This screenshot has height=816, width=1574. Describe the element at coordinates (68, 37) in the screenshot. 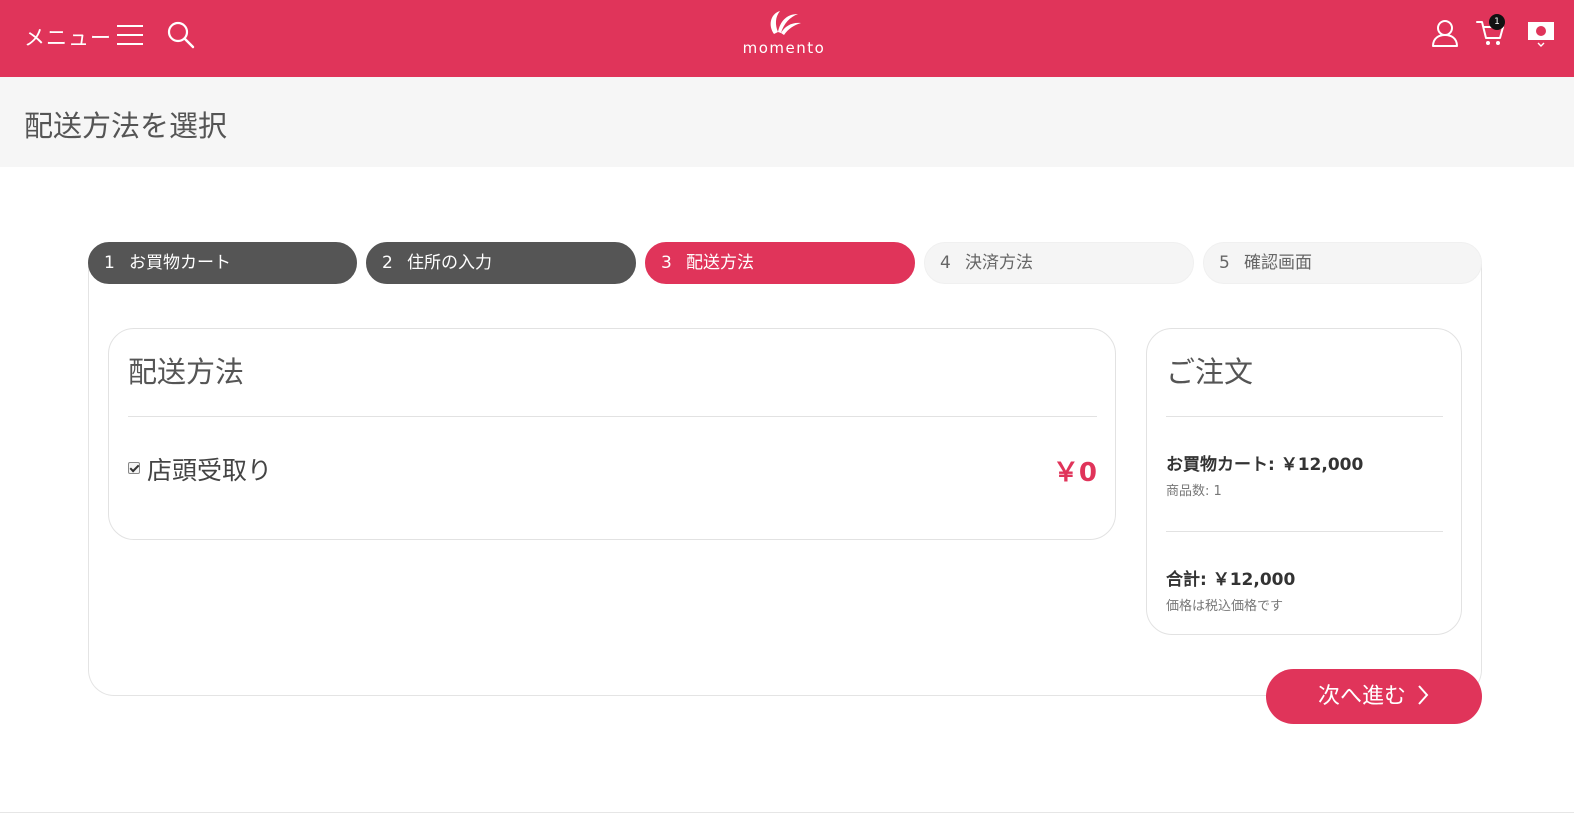

I see `menu-label: メニュー` at that location.